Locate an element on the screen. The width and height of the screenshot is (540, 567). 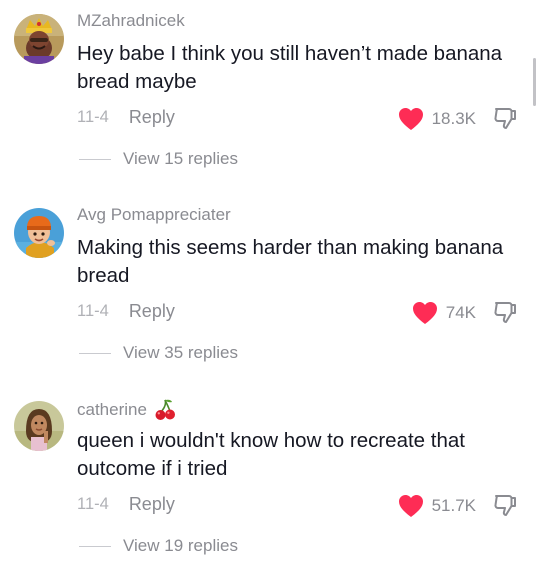
like-count: 18.3K is located at coordinates (453, 118).